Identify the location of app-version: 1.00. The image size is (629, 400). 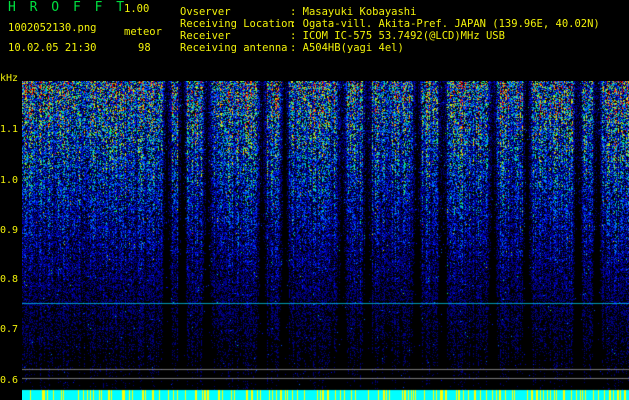
(137, 9).